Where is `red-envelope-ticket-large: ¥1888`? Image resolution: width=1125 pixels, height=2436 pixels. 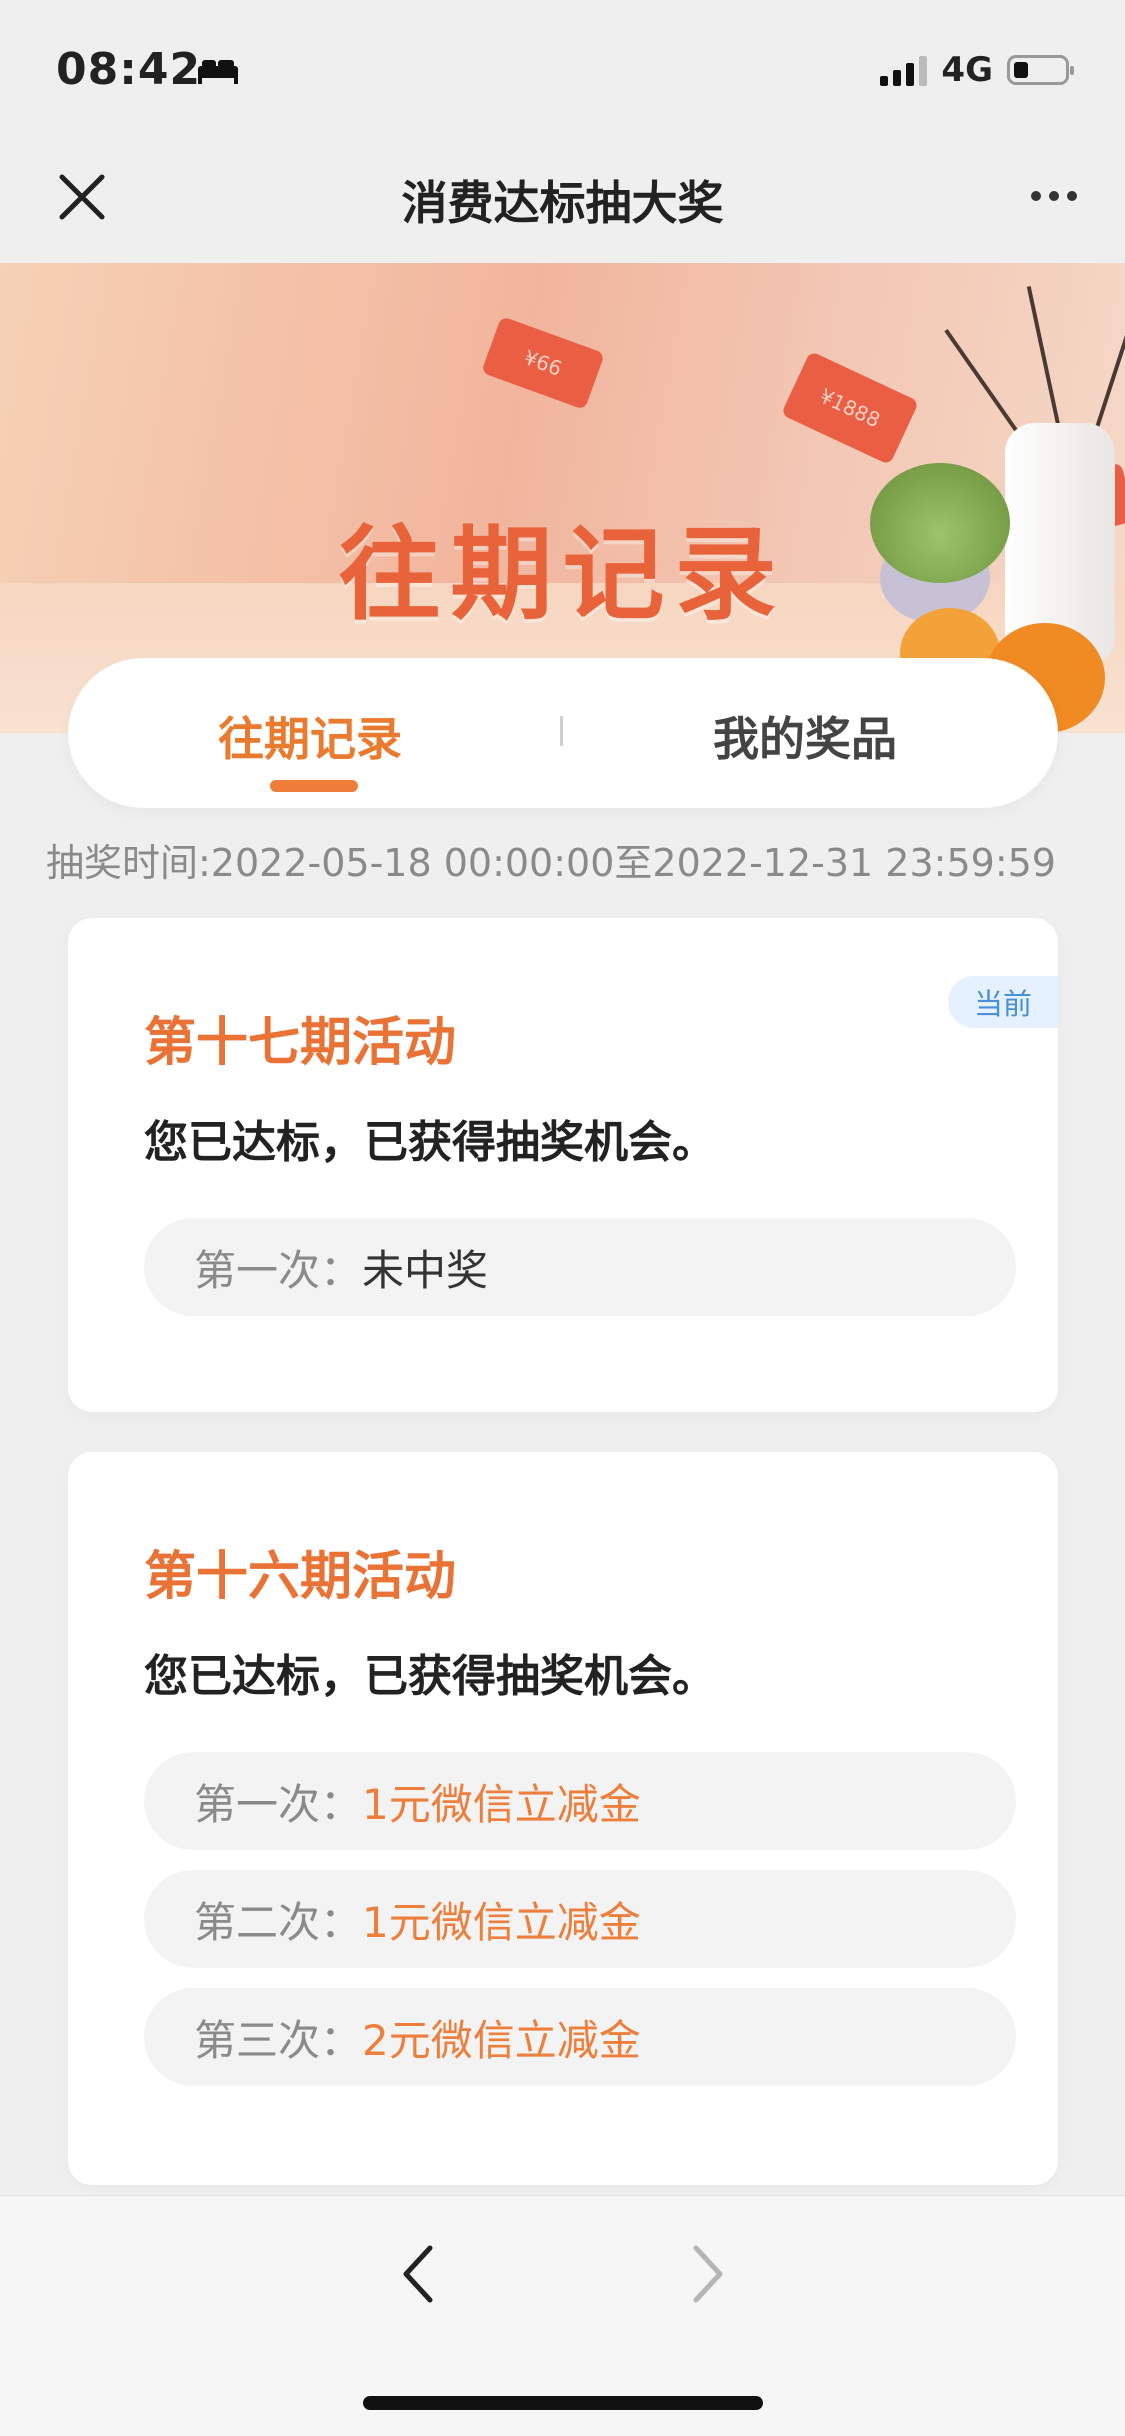 red-envelope-ticket-large: ¥1888 is located at coordinates (850, 408).